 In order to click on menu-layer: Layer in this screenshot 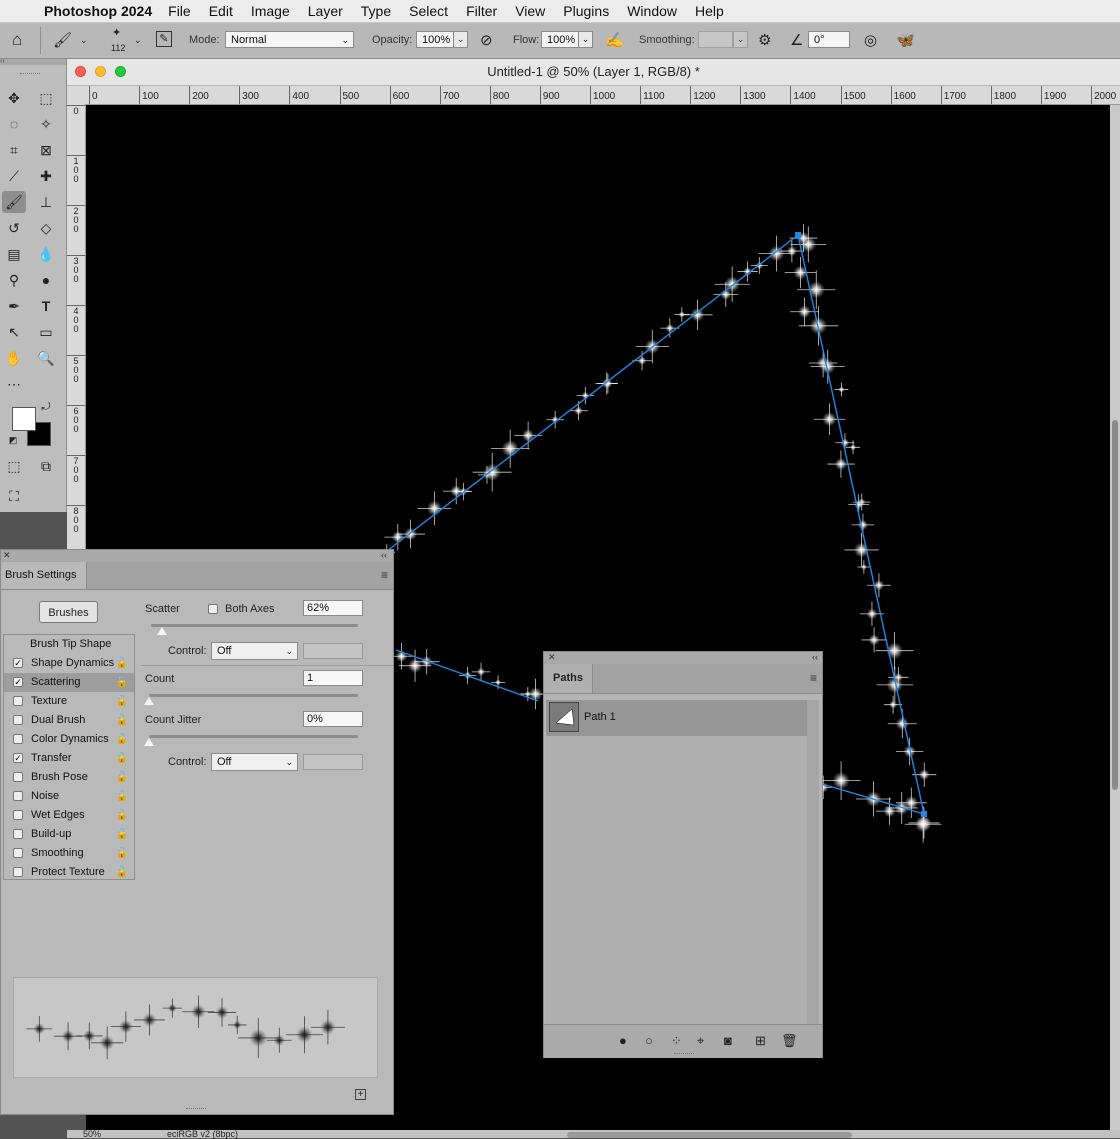, I will do `click(325, 11)`.